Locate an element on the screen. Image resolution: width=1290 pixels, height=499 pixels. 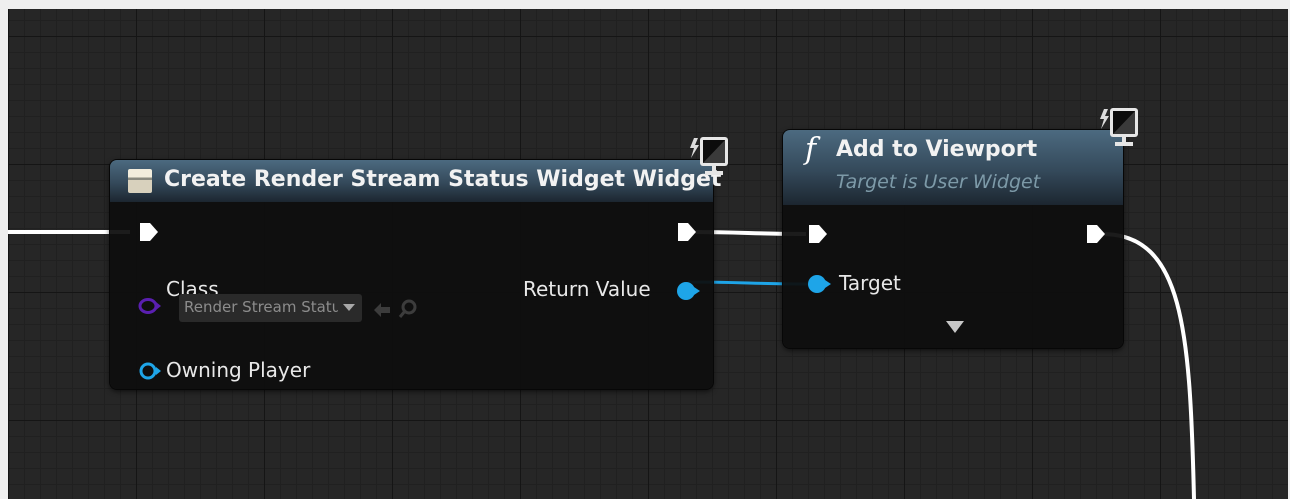
class-dropdown: Render Stream Status Widget is located at coordinates (270, 308).